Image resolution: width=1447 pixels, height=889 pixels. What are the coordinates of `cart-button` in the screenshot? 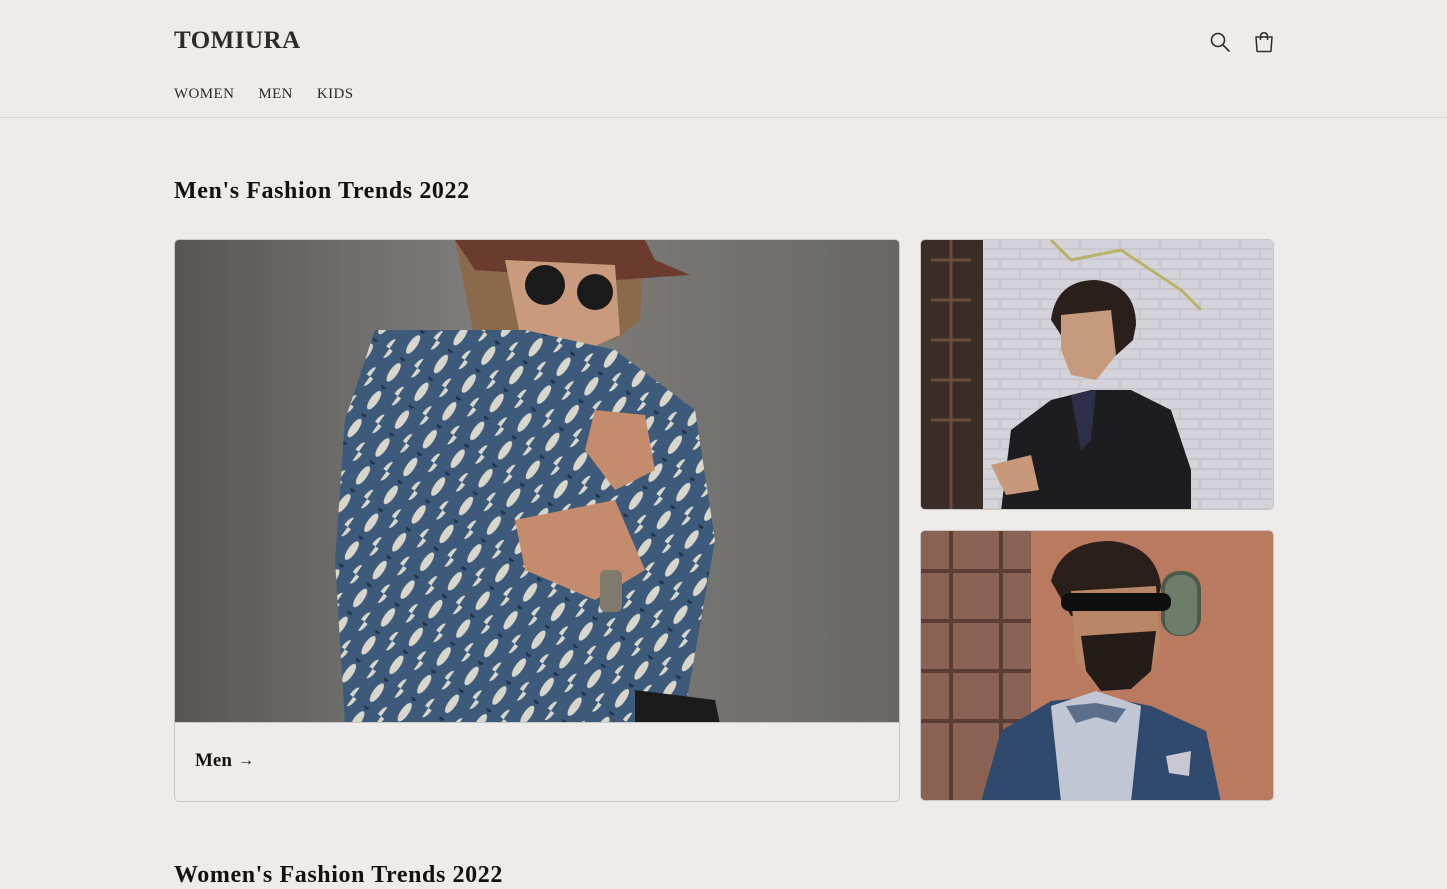 It's located at (1264, 42).